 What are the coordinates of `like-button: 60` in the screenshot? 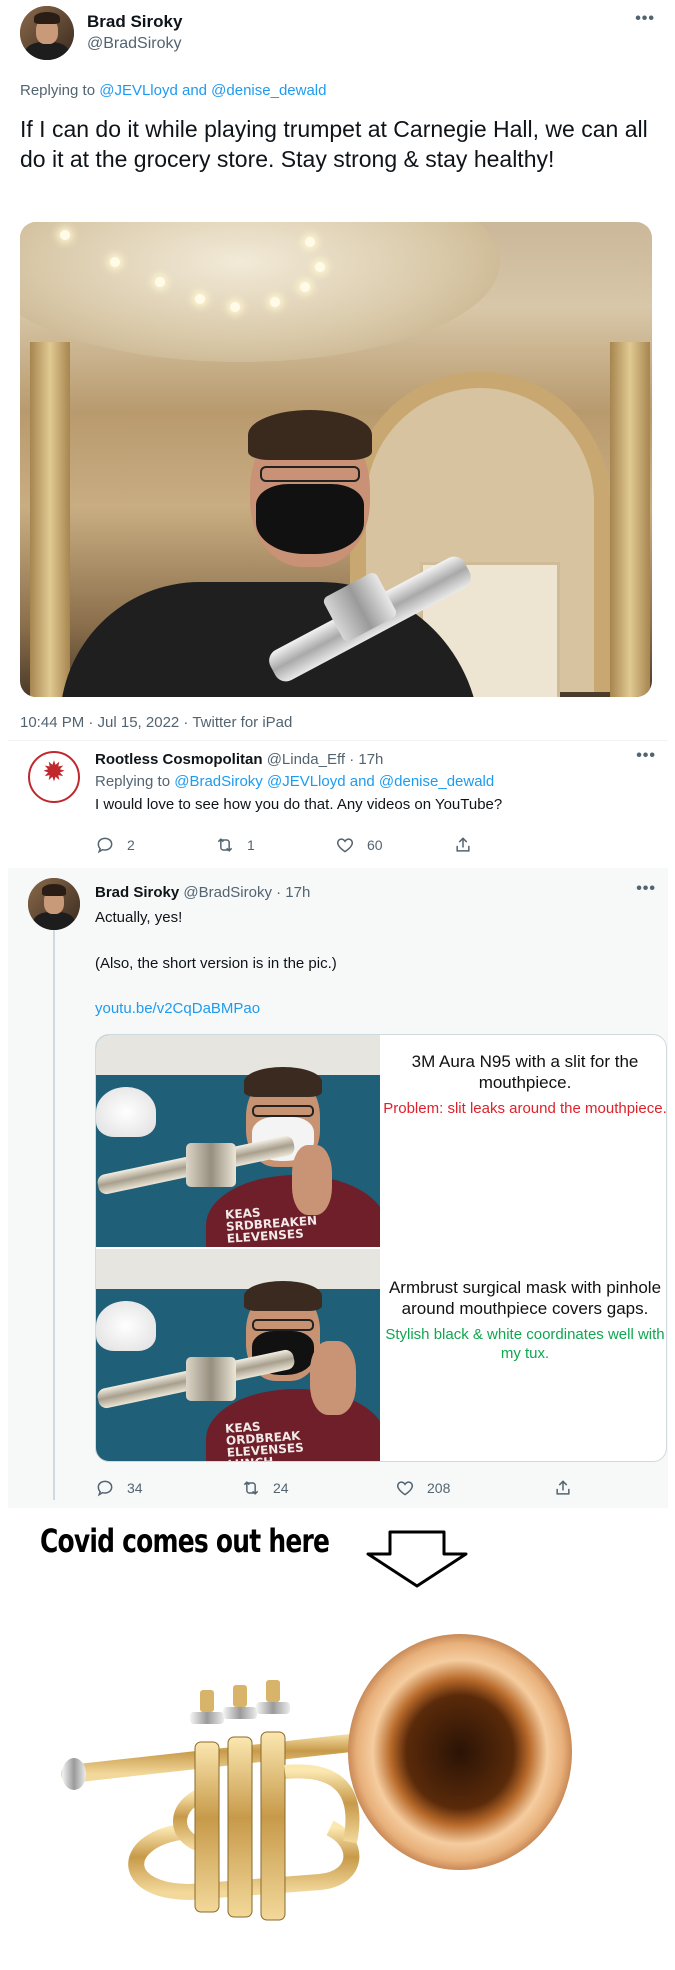 It's located at (359, 845).